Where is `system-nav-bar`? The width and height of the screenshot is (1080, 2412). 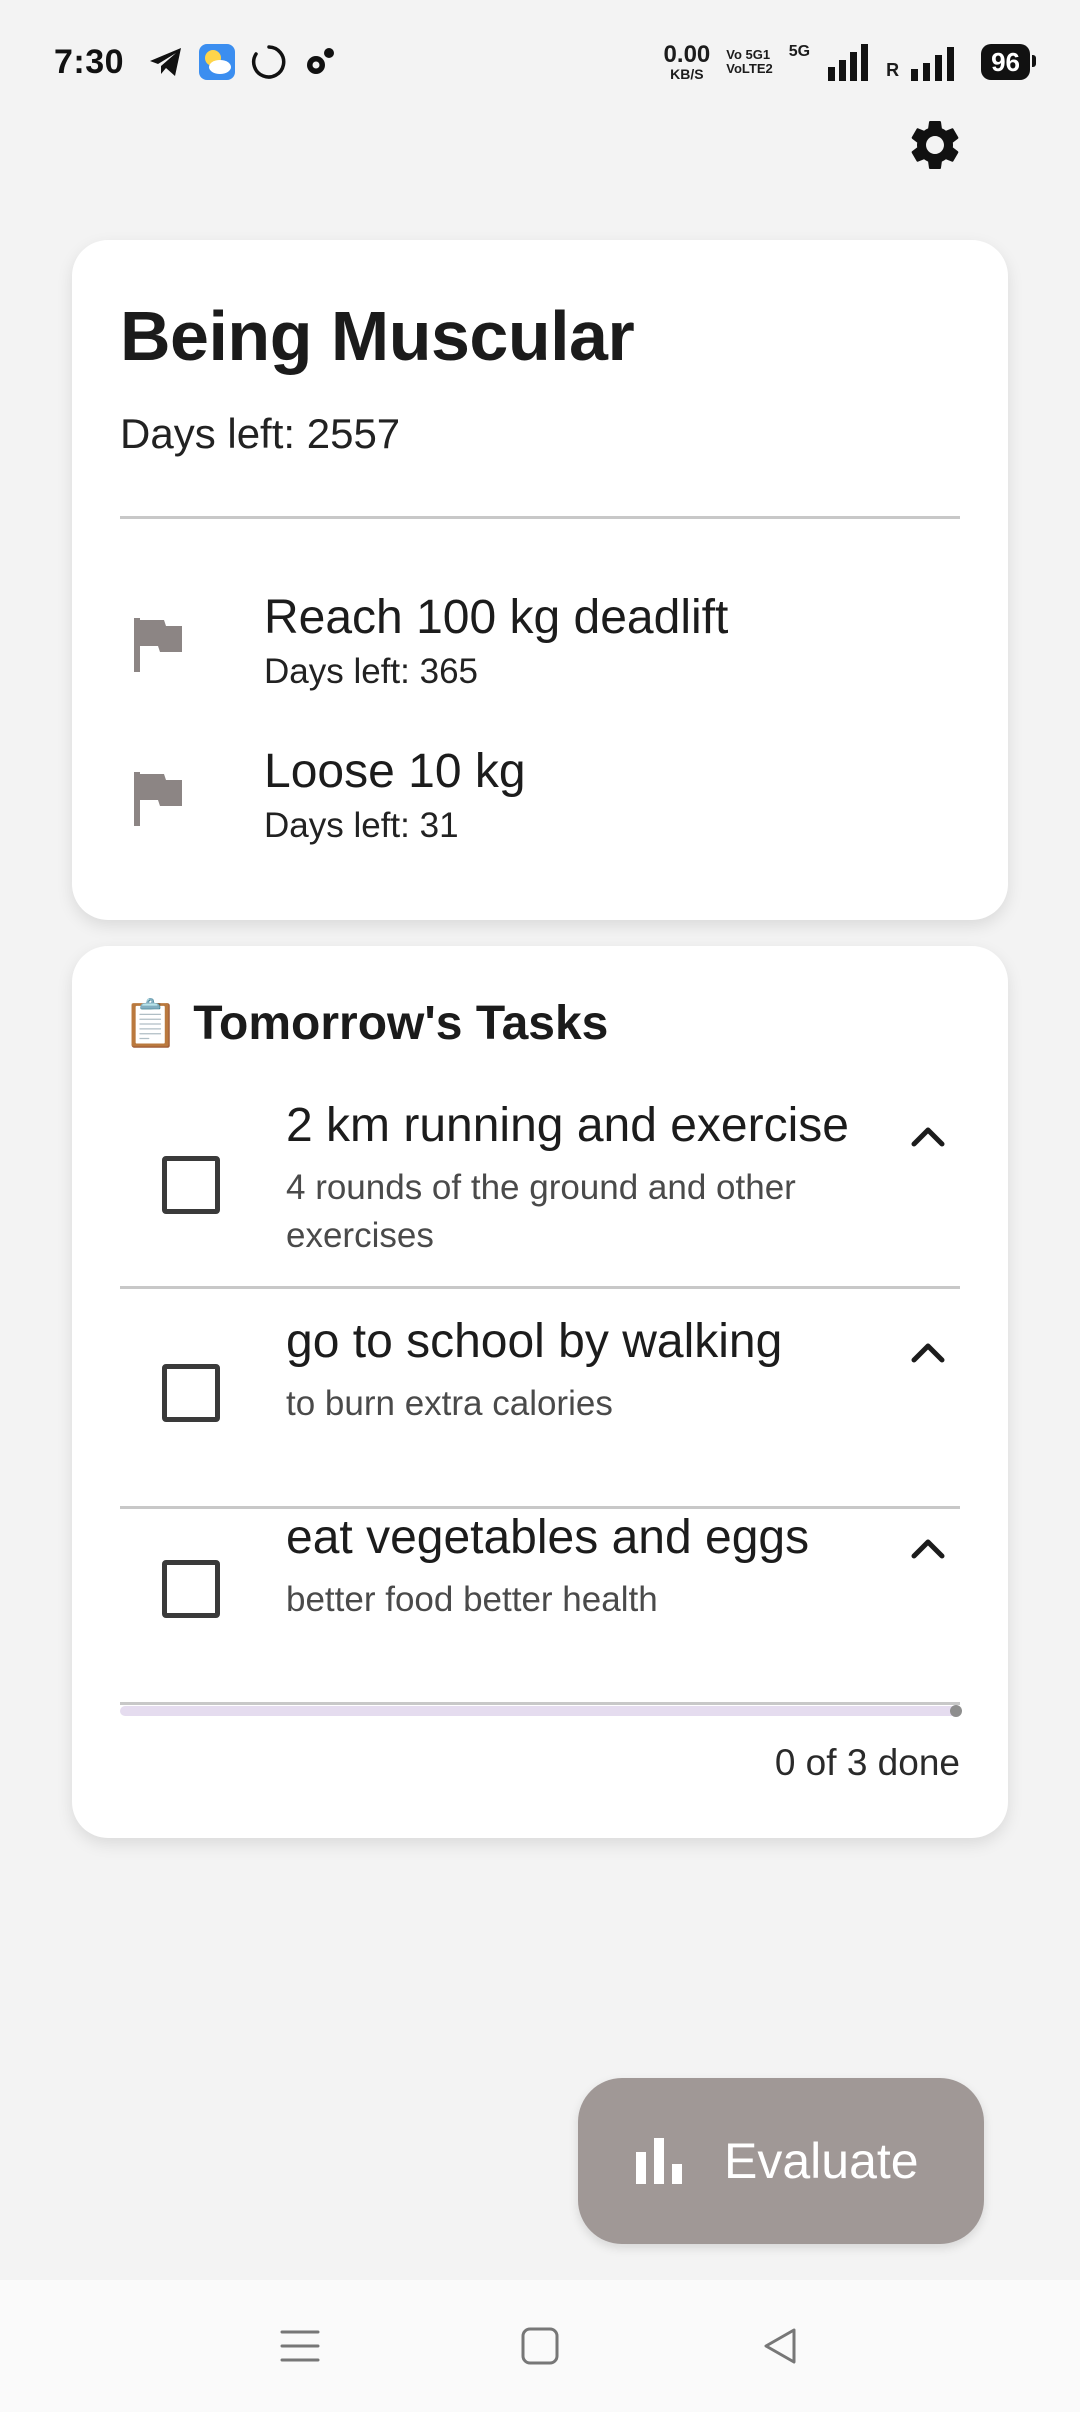
system-nav-bar is located at coordinates (540, 2346).